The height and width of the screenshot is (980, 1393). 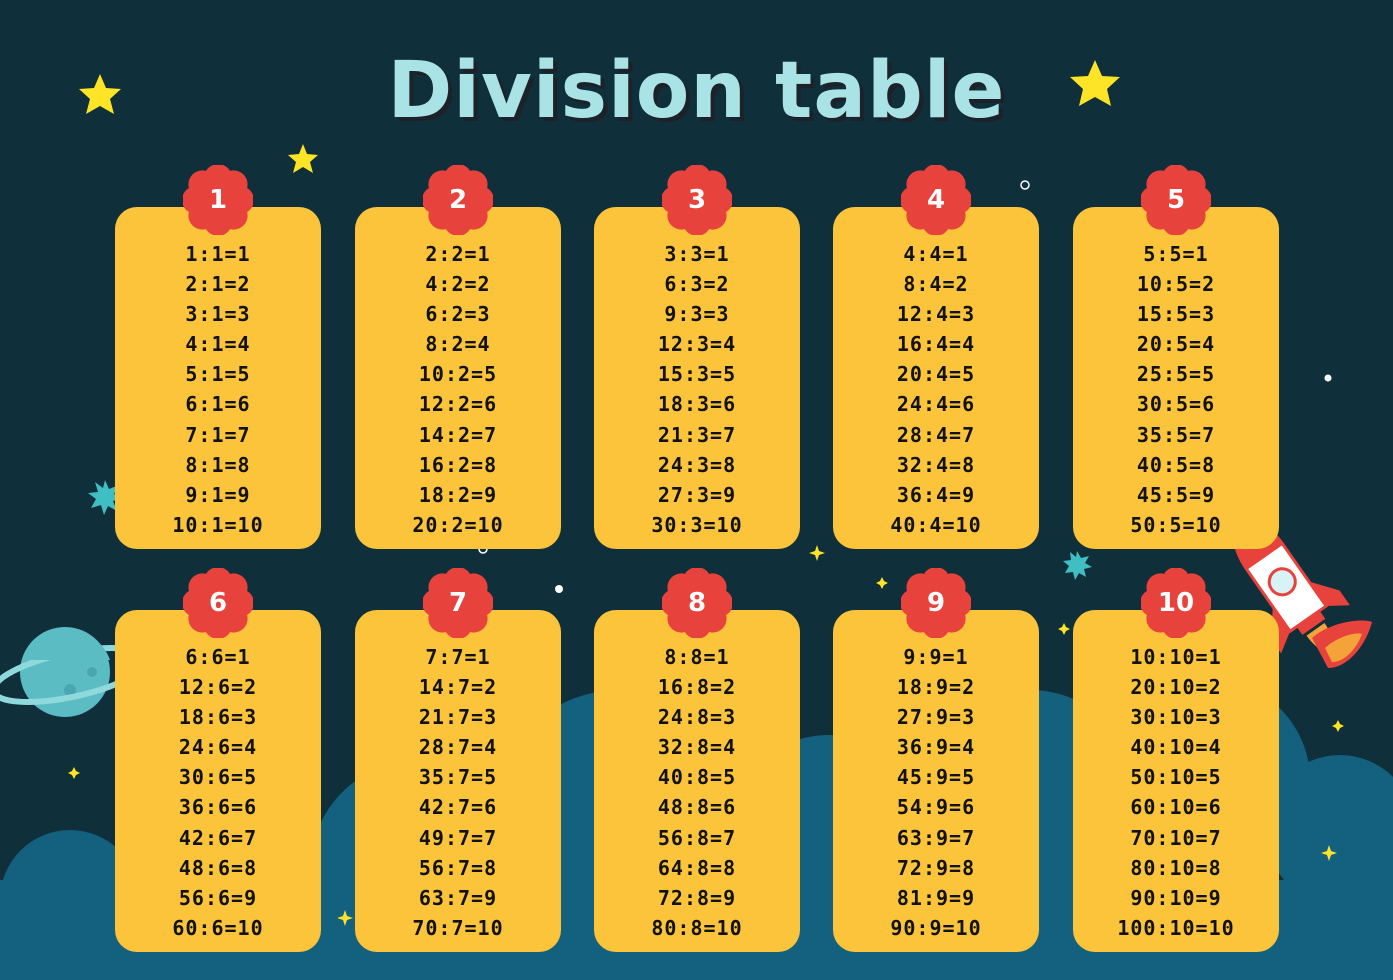 What do you see at coordinates (1176, 434) in the screenshot?
I see `equation-row: 35:5=7` at bounding box center [1176, 434].